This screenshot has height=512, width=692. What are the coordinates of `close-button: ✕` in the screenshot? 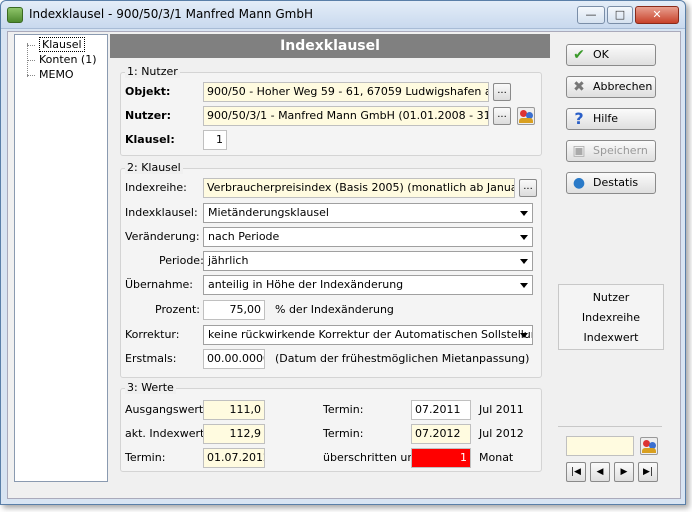 It's located at (657, 15).